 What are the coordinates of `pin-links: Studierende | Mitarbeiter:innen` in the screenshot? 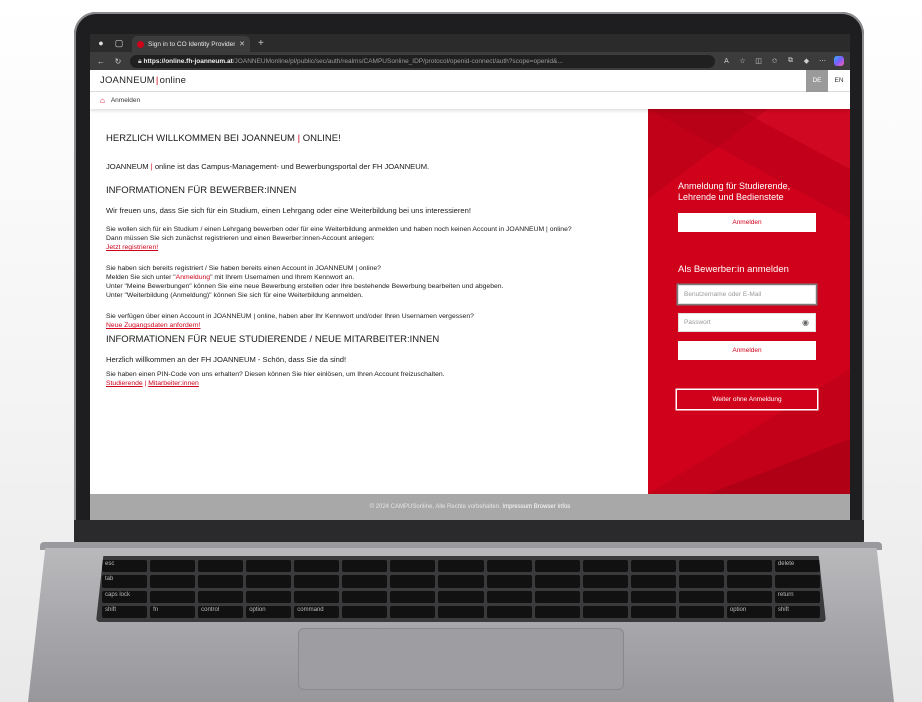 It's located at (152, 383).